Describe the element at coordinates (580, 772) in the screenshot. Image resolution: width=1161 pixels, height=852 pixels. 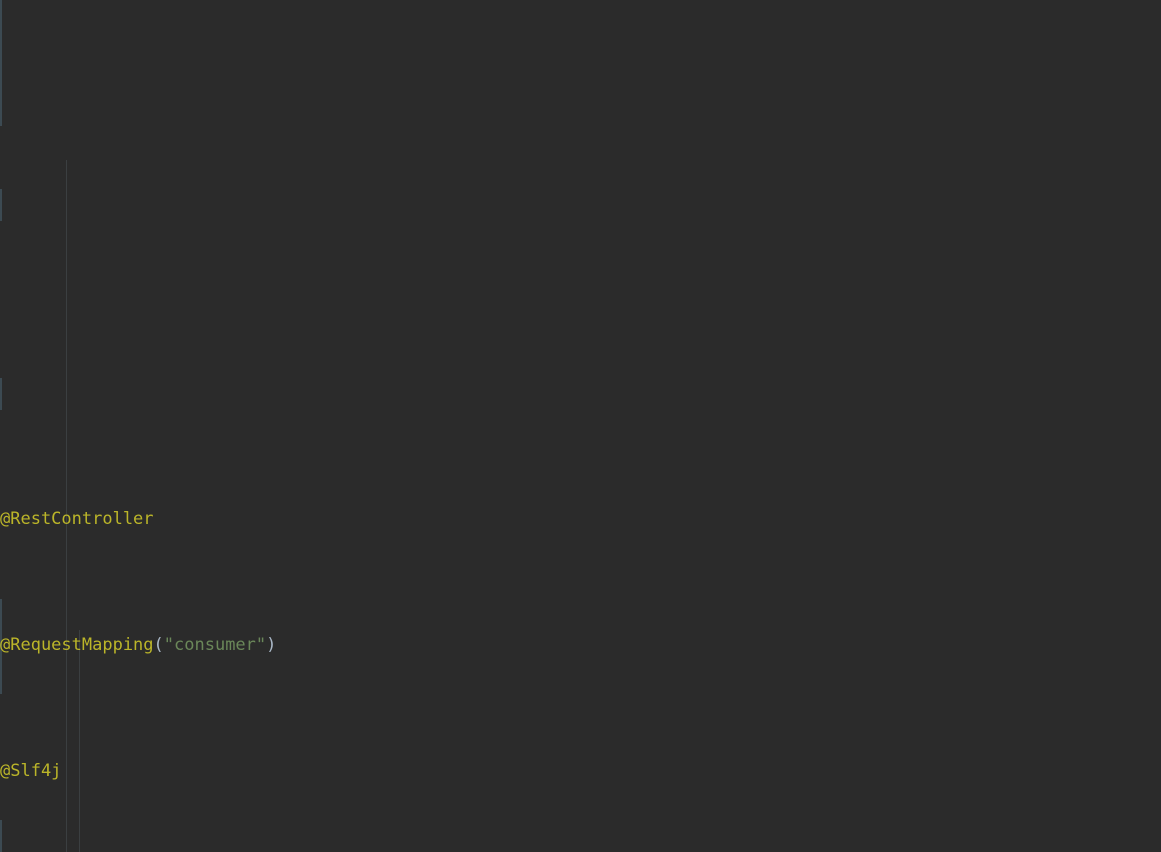
I see `code-line: @Slf4j` at that location.